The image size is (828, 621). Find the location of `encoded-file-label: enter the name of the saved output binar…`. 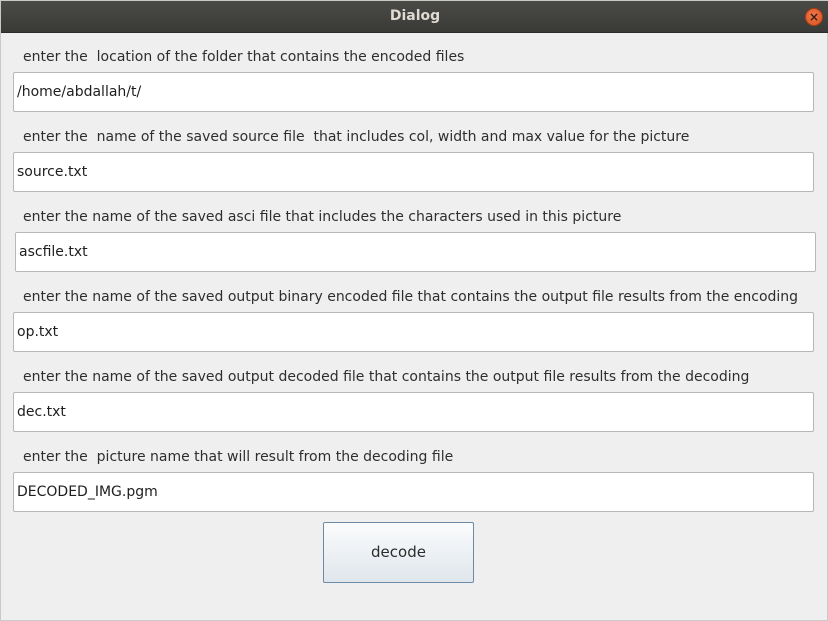

encoded-file-label: enter the name of the saved output binar… is located at coordinates (411, 297).